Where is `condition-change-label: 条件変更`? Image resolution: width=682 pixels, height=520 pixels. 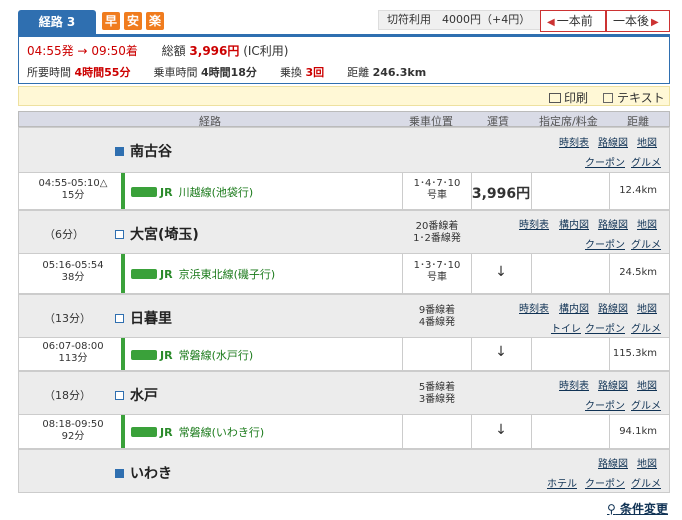 condition-change-label: 条件変更 is located at coordinates (643, 509).